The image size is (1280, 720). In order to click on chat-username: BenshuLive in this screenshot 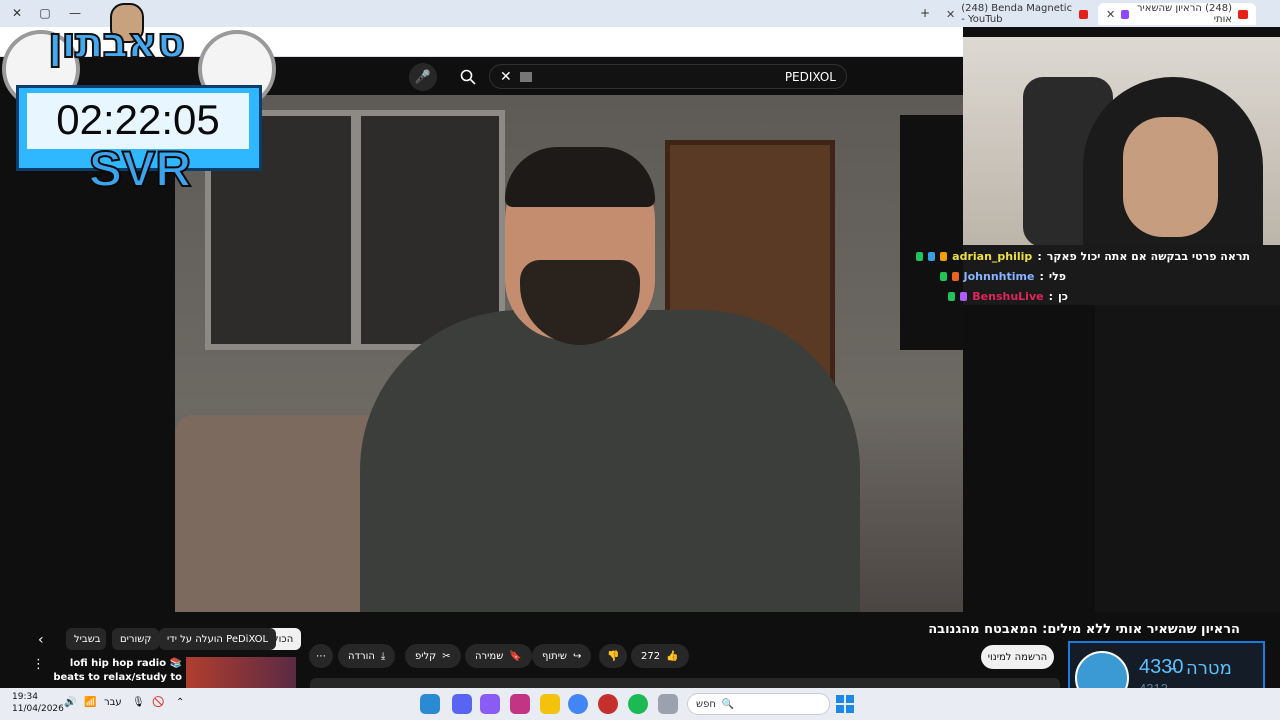, I will do `click(1008, 296)`.